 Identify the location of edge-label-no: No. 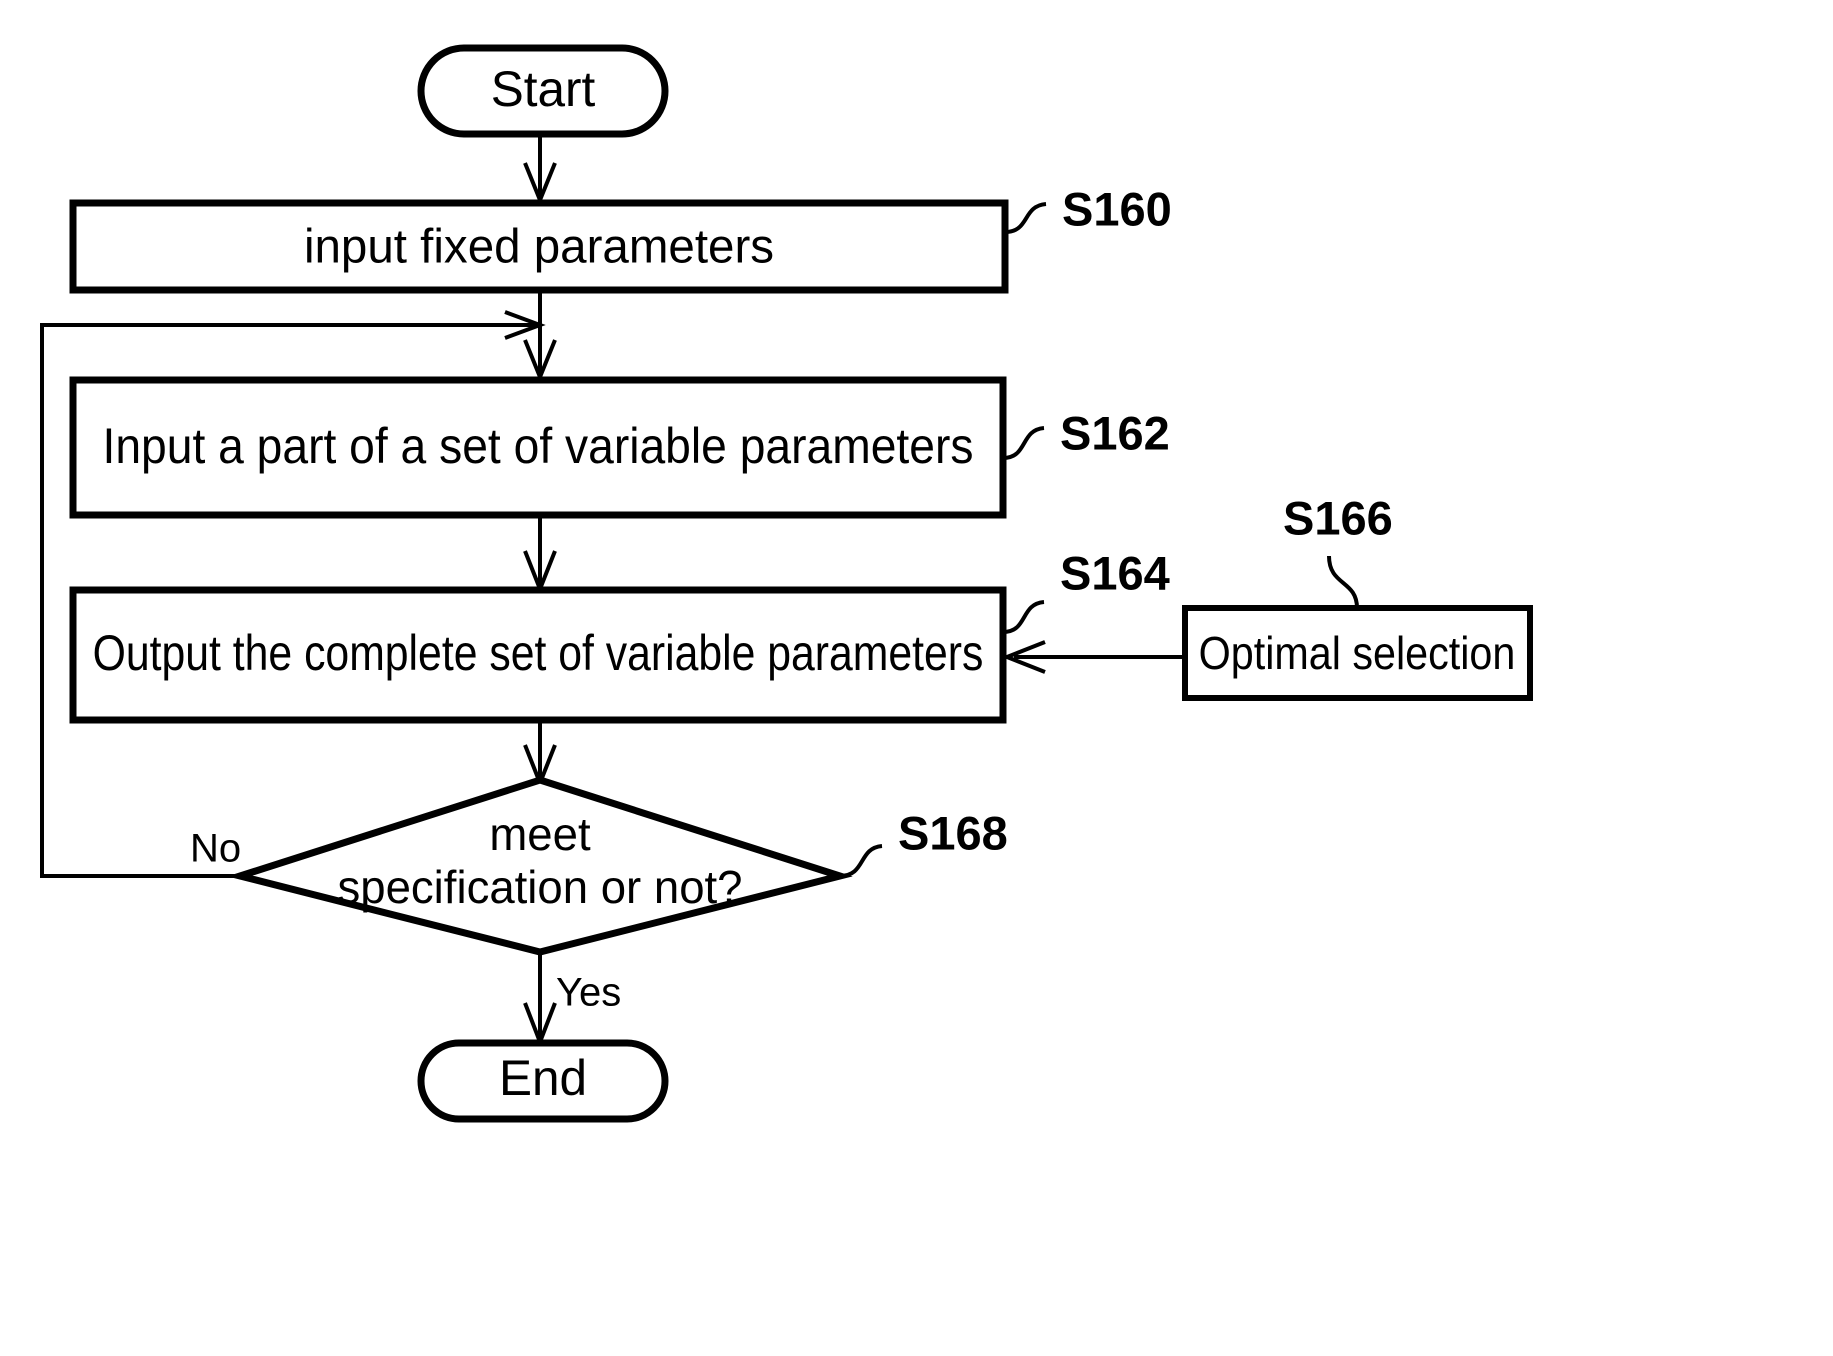
(215, 849).